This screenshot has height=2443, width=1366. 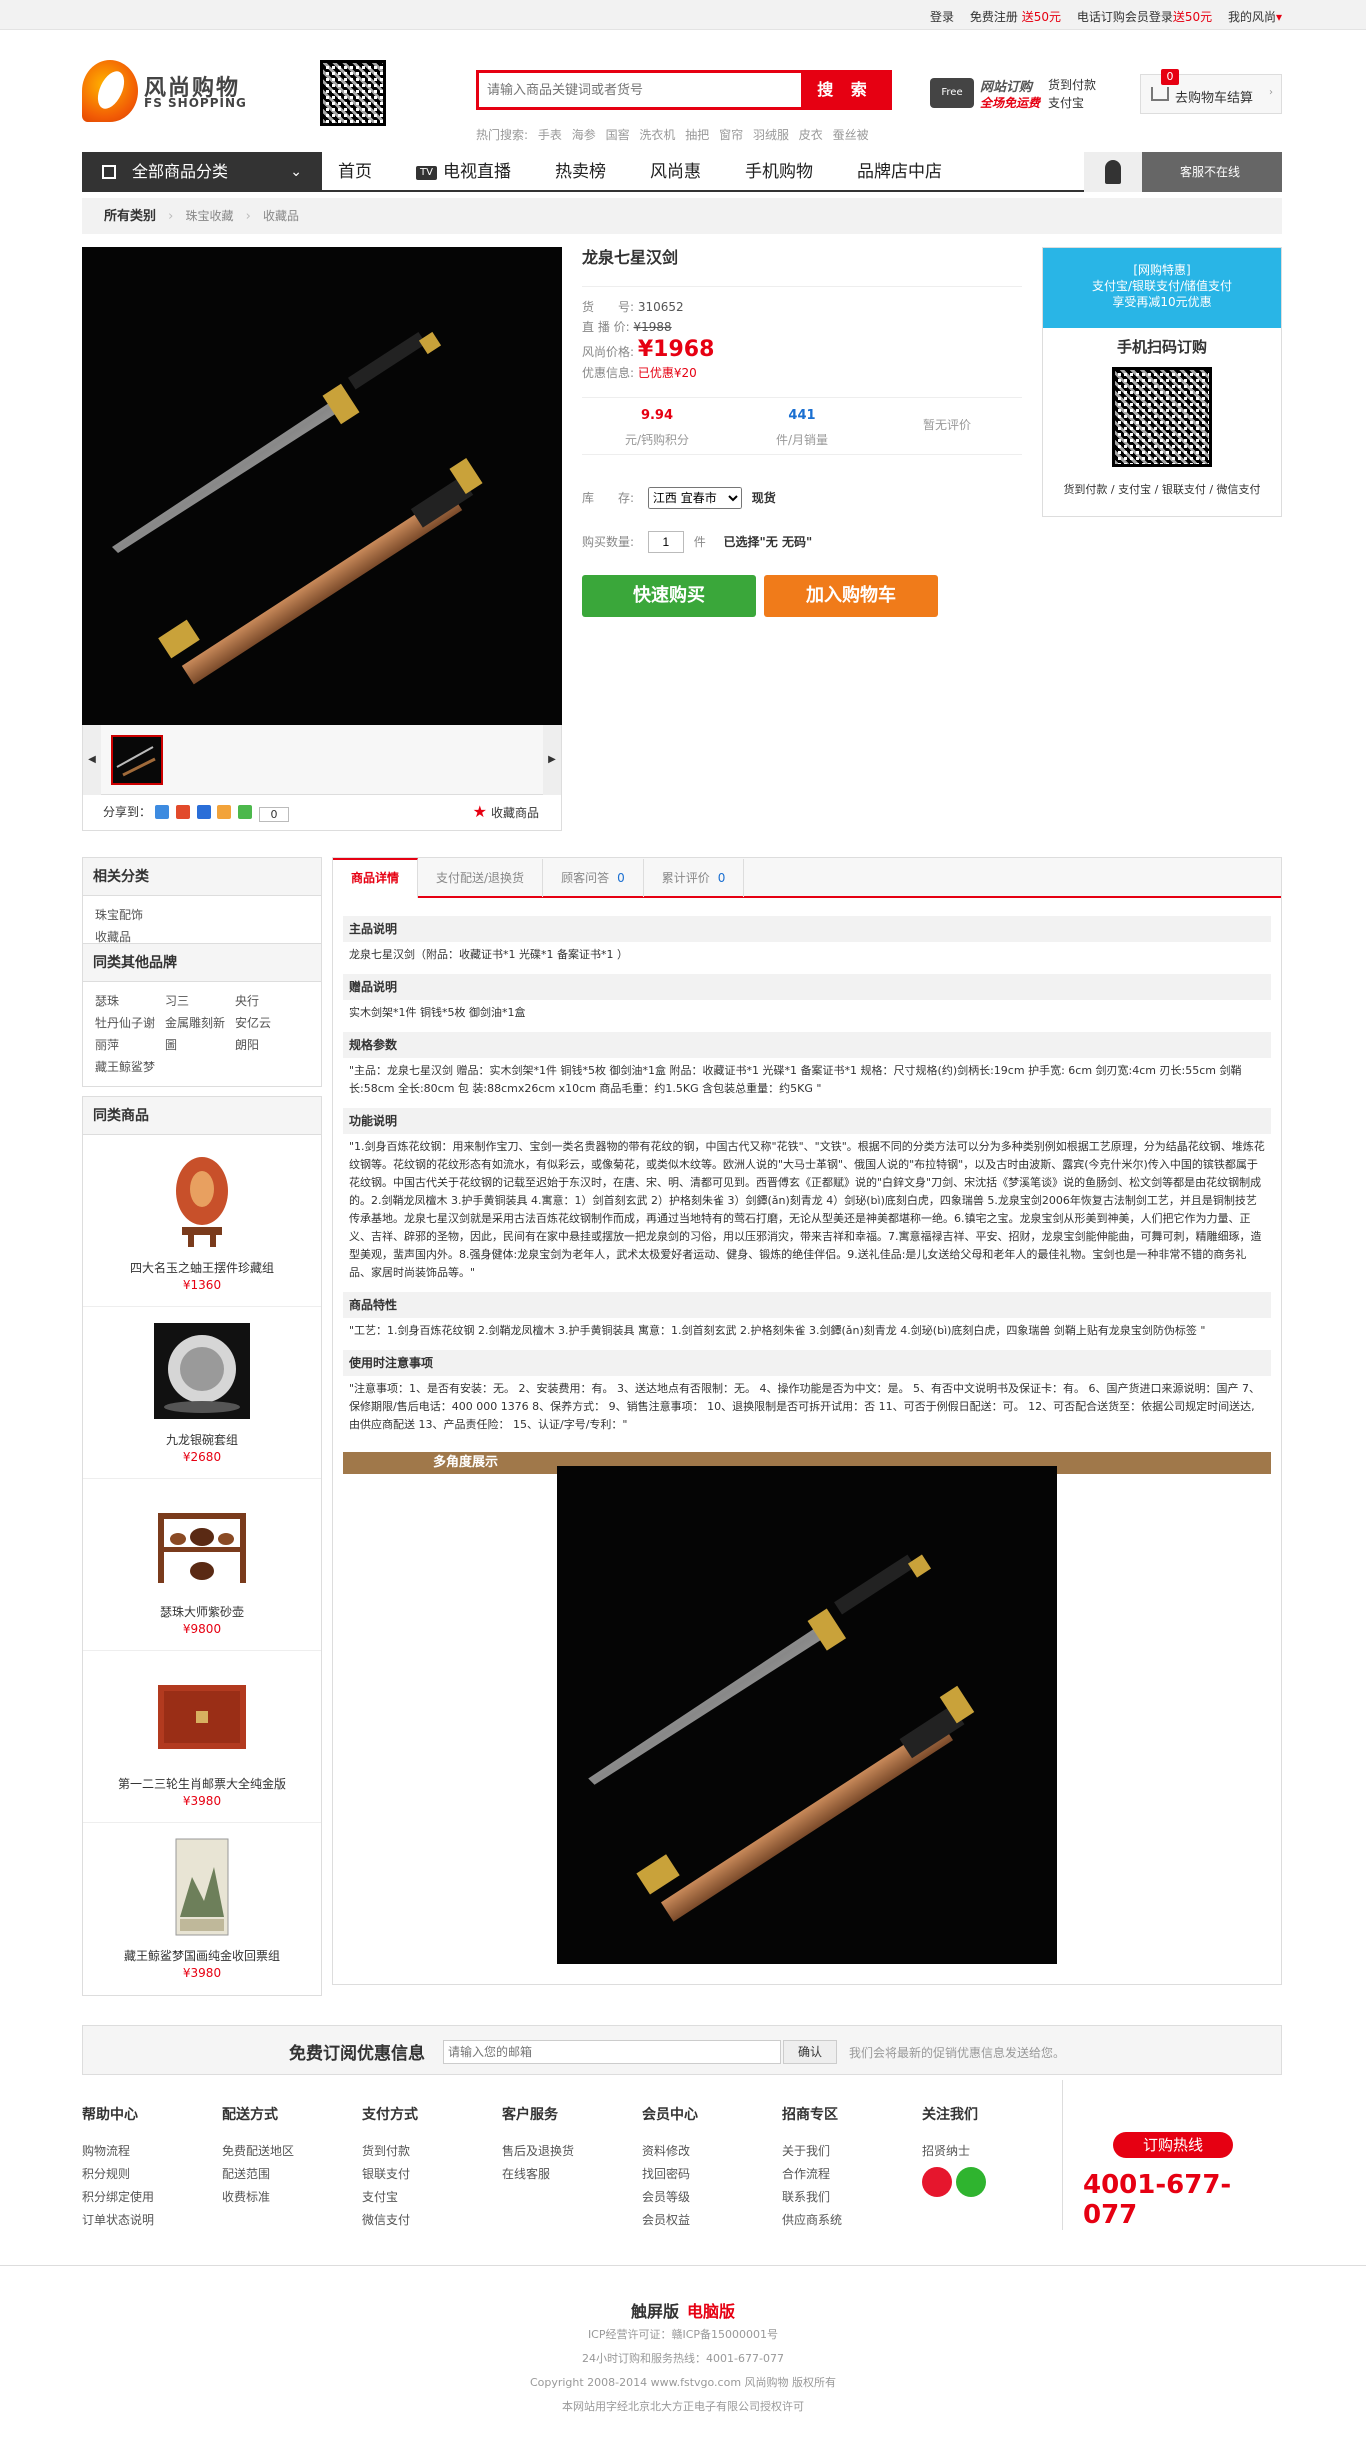 What do you see at coordinates (899, 172) in the screenshot?
I see `nav-item-brand-shops: 品牌店中店` at bounding box center [899, 172].